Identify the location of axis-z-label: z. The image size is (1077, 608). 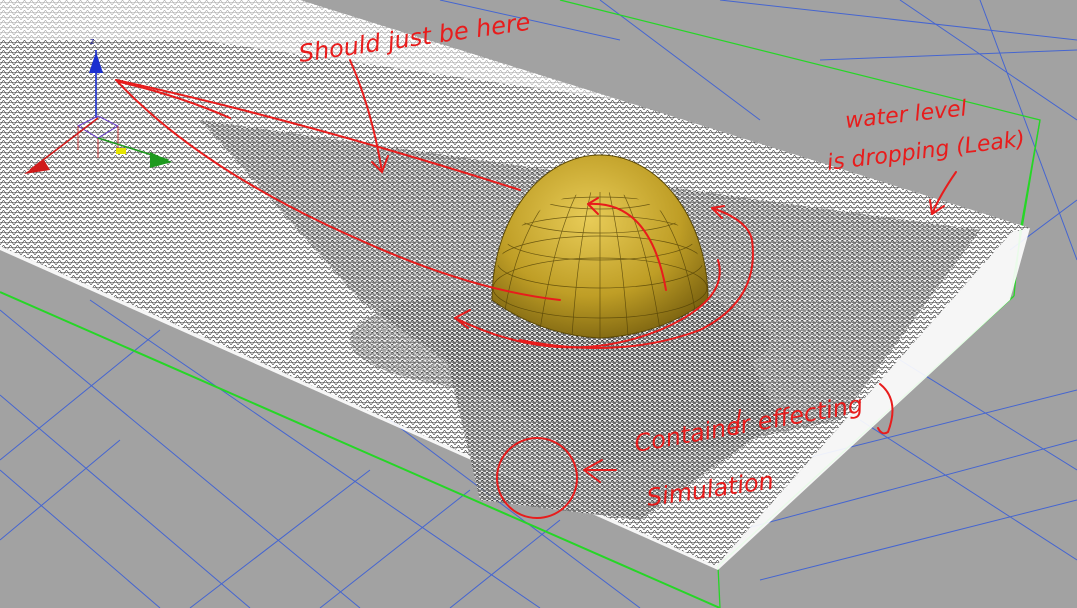
(92, 41).